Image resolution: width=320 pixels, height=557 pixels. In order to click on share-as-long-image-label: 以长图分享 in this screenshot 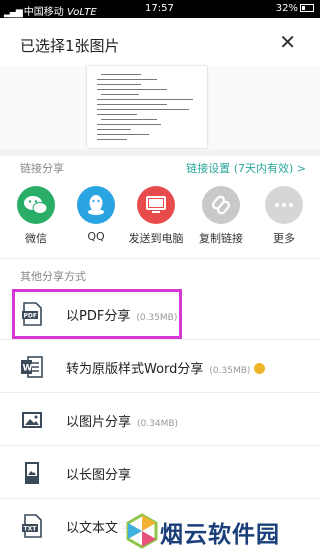, I will do `click(99, 475)`.